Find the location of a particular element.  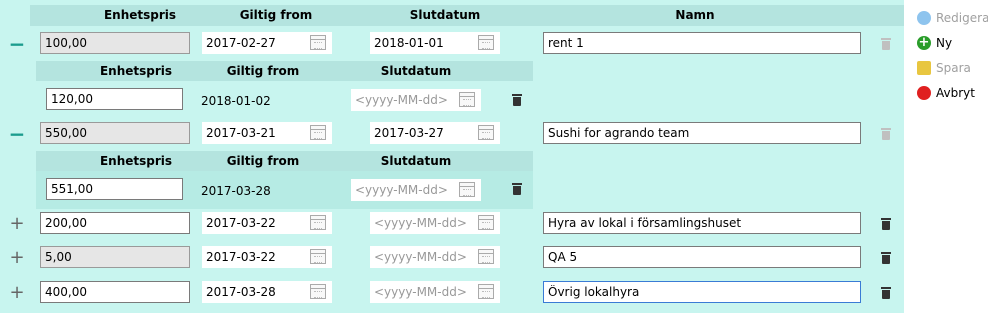

cancel-icon is located at coordinates (924, 93).